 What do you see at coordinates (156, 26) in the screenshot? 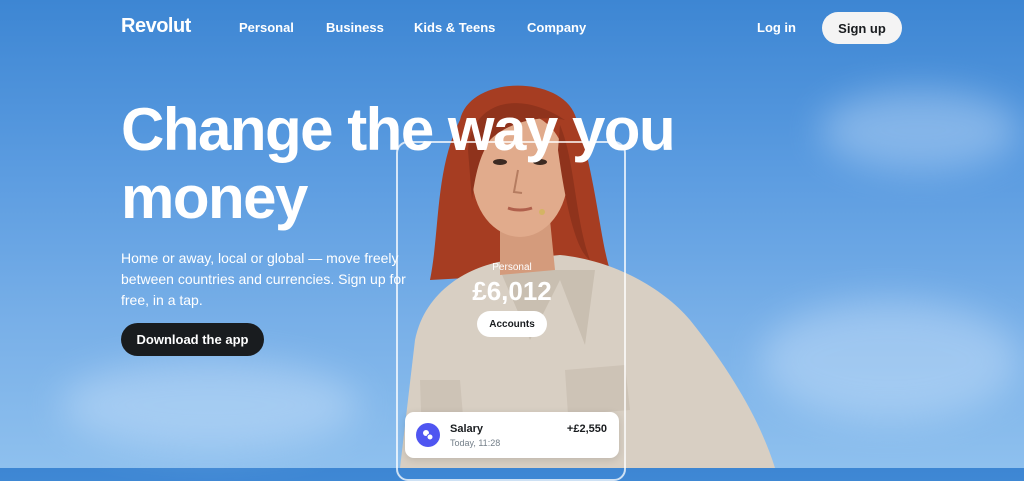
I see `revolut-logo: Revolut` at bounding box center [156, 26].